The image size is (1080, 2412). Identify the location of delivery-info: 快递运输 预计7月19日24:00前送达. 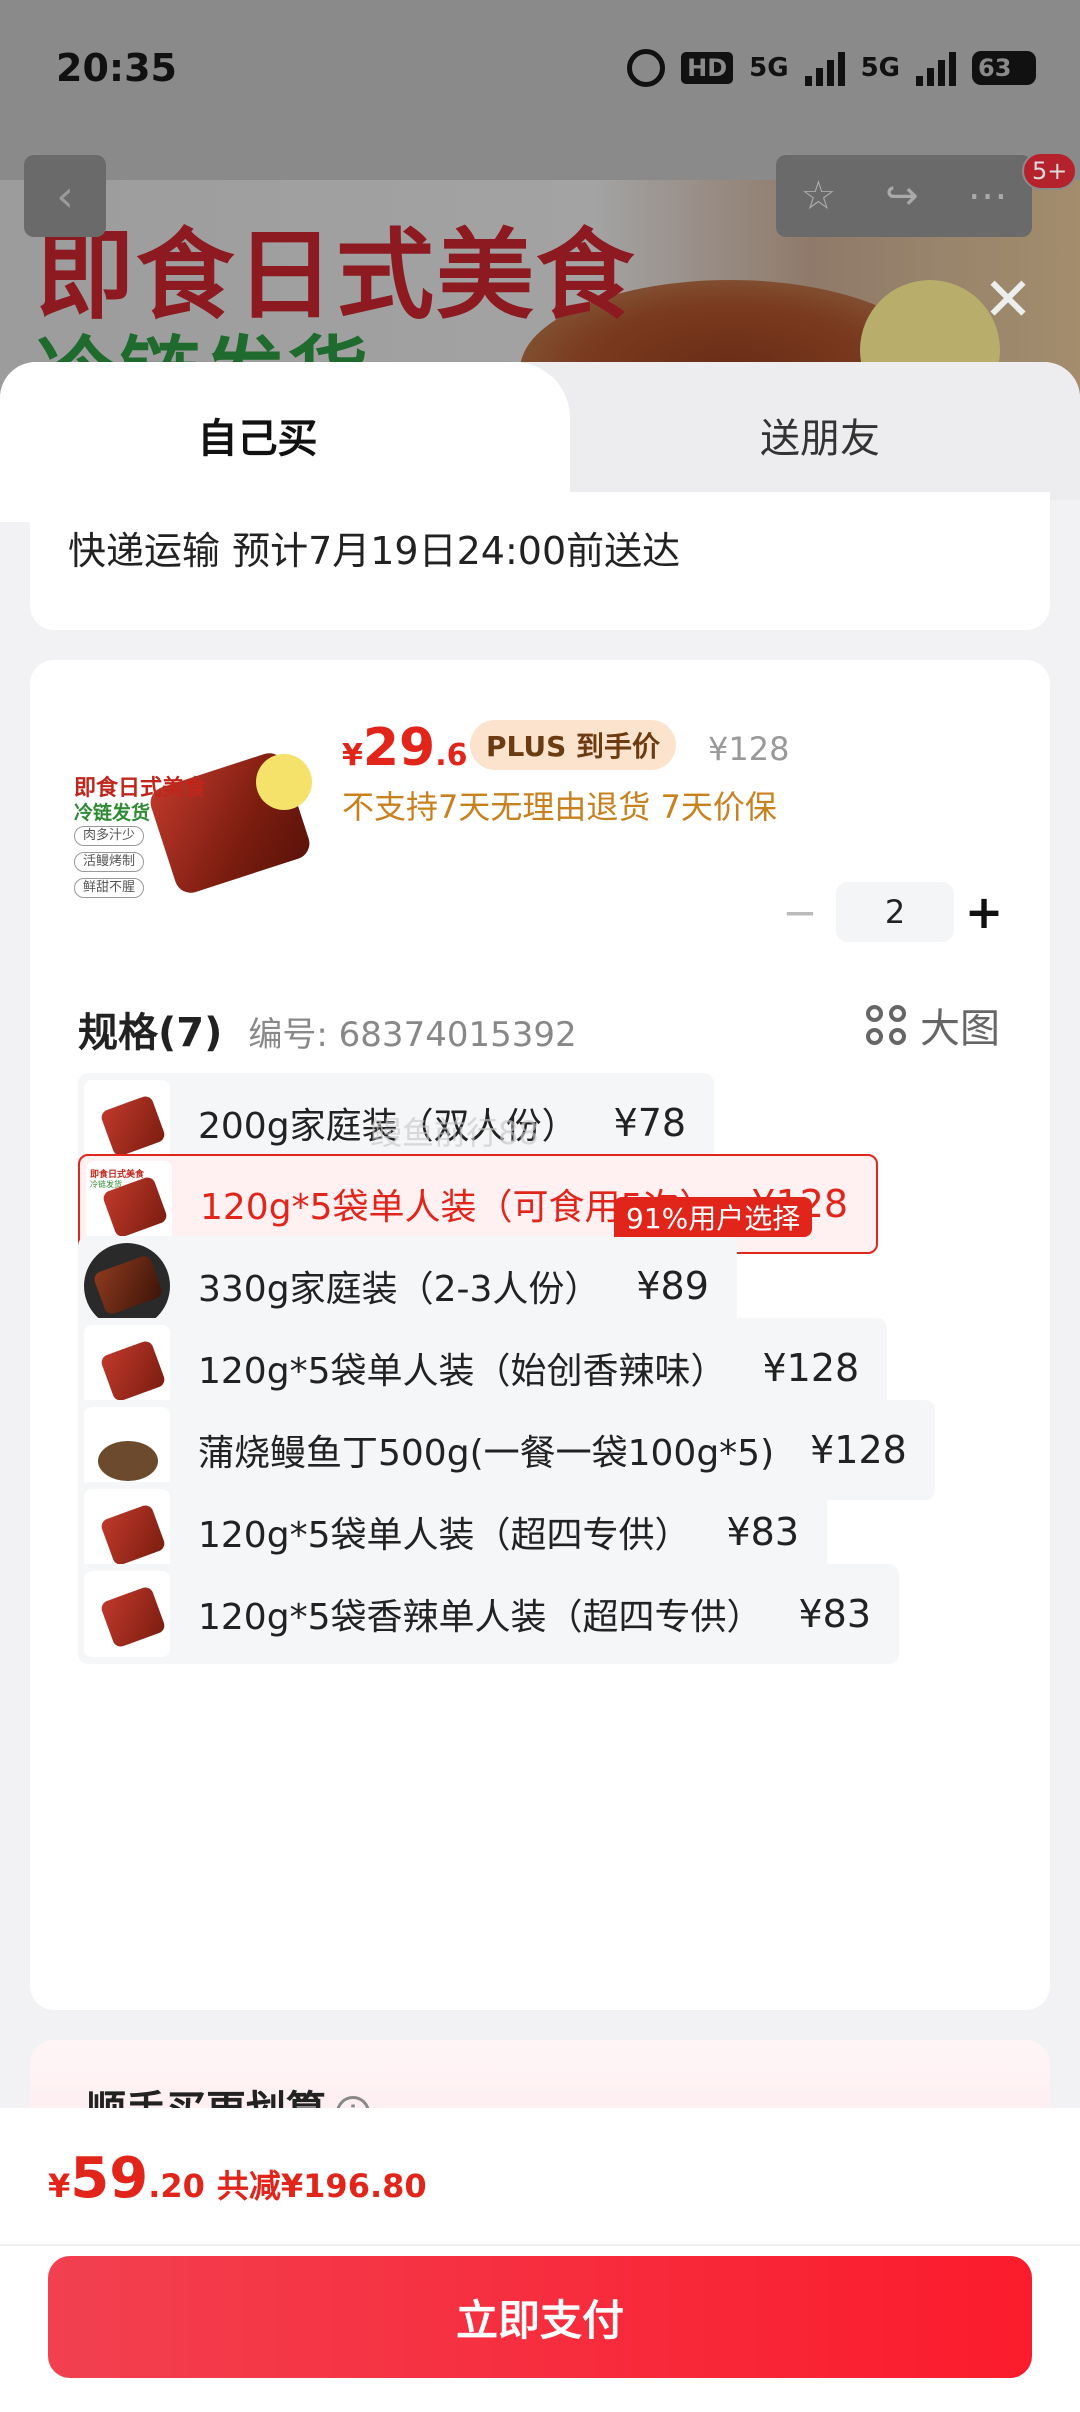
(374, 551).